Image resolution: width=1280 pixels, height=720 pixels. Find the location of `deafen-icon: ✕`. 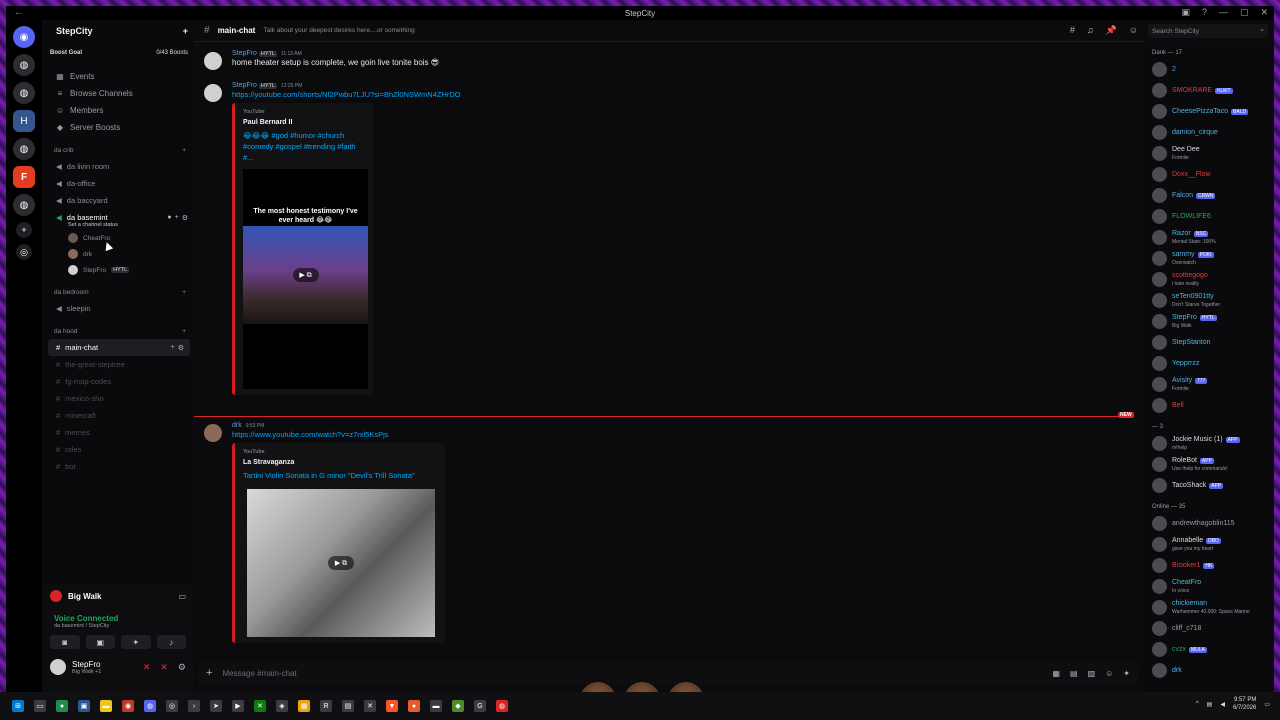

deafen-icon: ✕ is located at coordinates (164, 667).